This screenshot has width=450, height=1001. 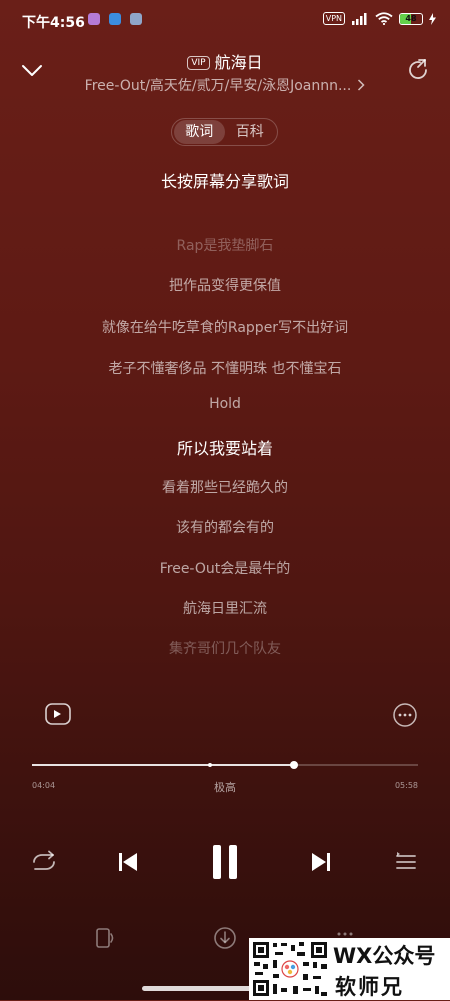 I want to click on share-icon, so click(x=418, y=69).